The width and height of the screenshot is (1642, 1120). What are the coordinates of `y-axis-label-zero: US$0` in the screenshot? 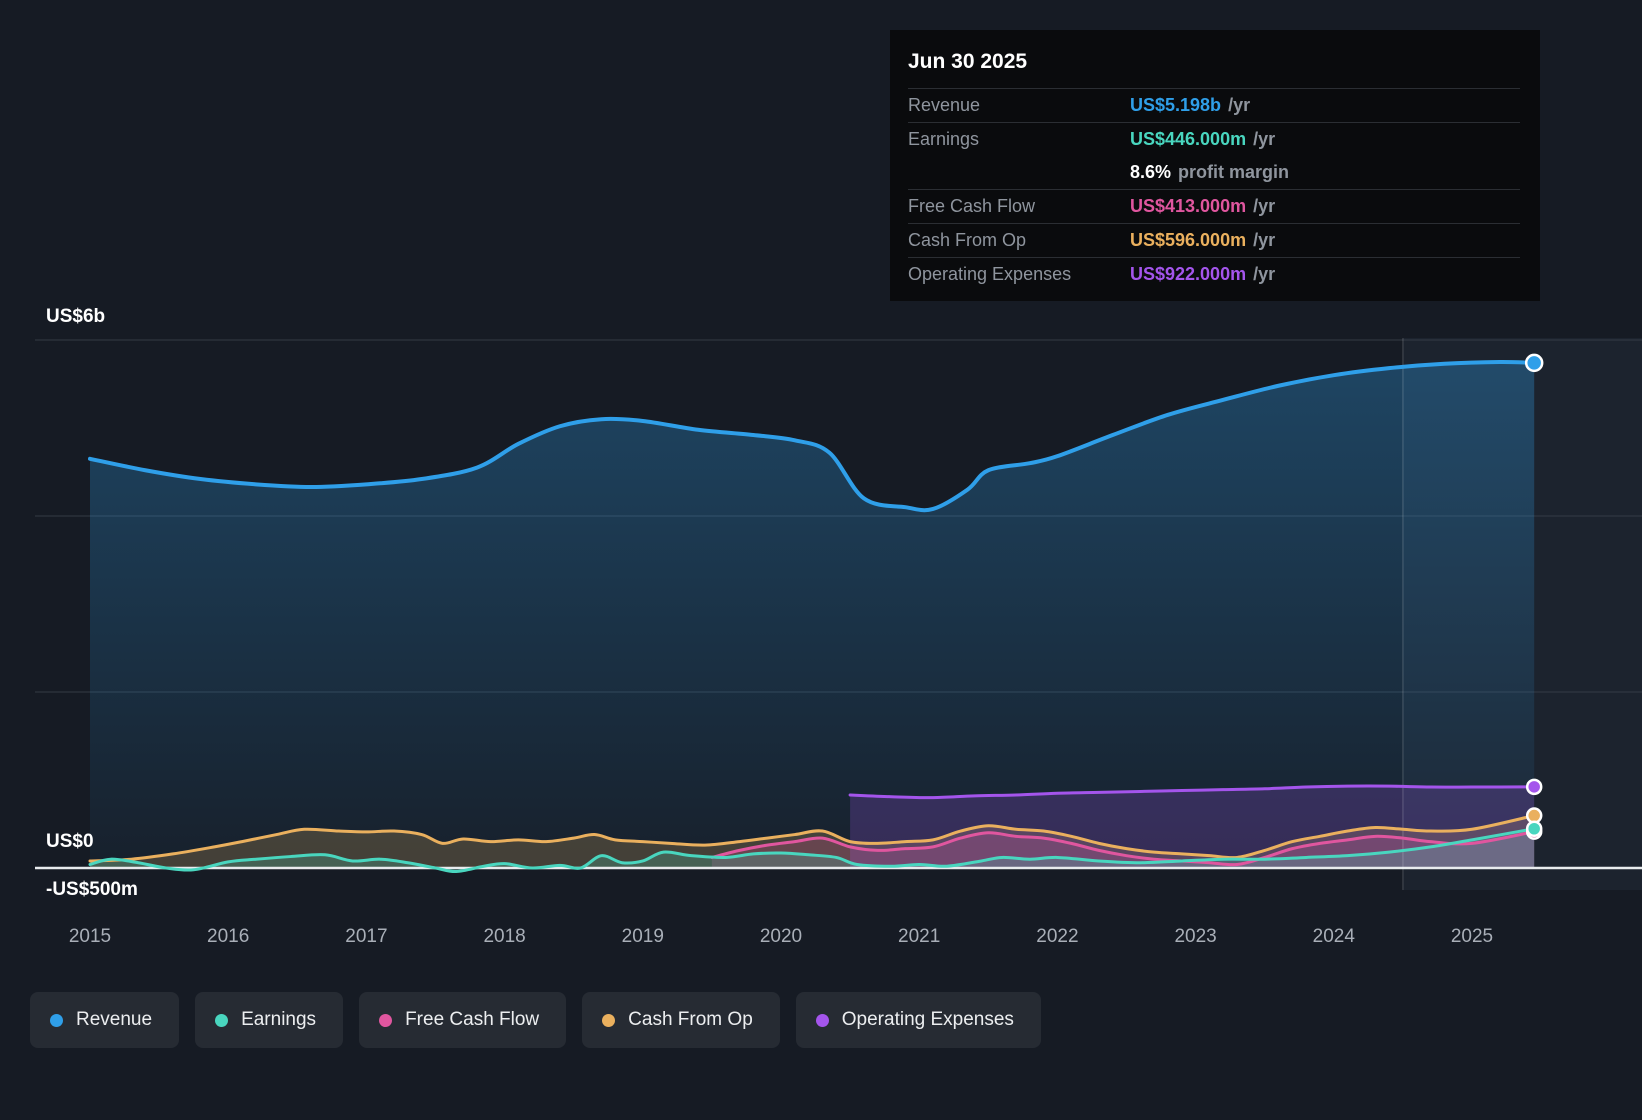 It's located at (70, 841).